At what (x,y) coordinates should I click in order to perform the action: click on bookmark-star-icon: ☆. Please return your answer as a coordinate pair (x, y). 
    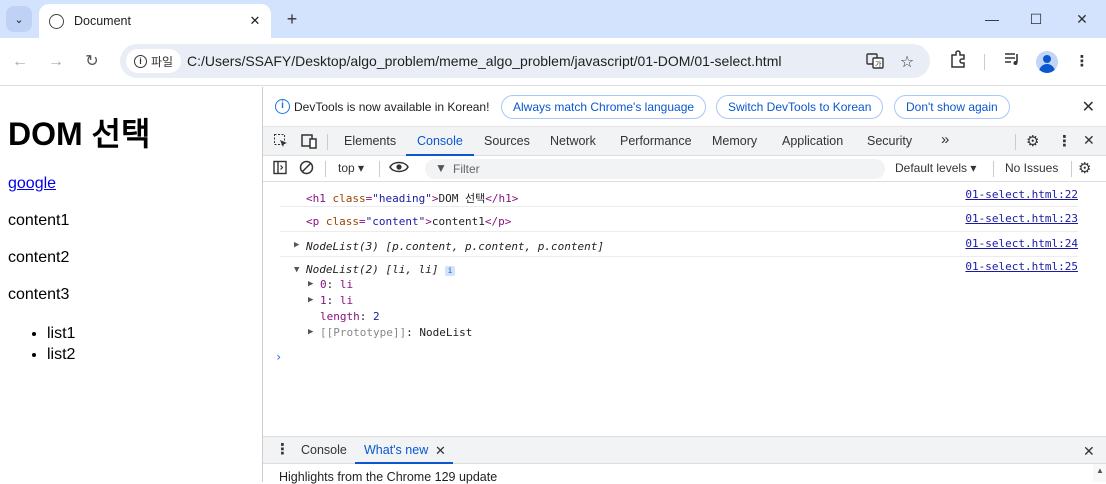
    Looking at the image, I should click on (907, 61).